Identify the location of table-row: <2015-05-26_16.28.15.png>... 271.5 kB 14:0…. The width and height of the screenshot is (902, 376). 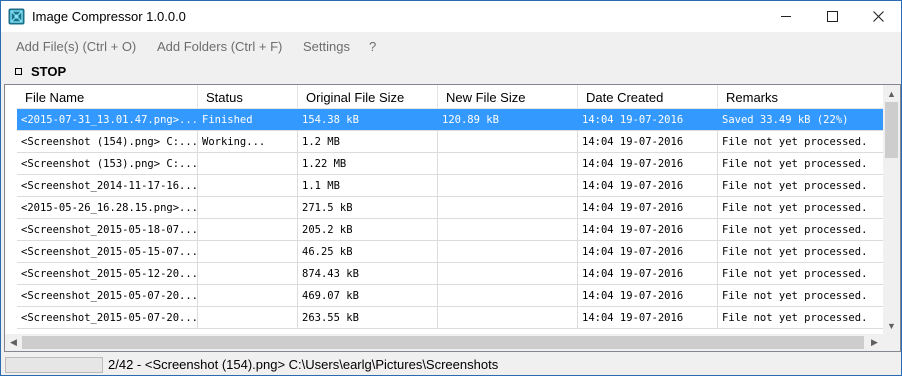
(452, 208).